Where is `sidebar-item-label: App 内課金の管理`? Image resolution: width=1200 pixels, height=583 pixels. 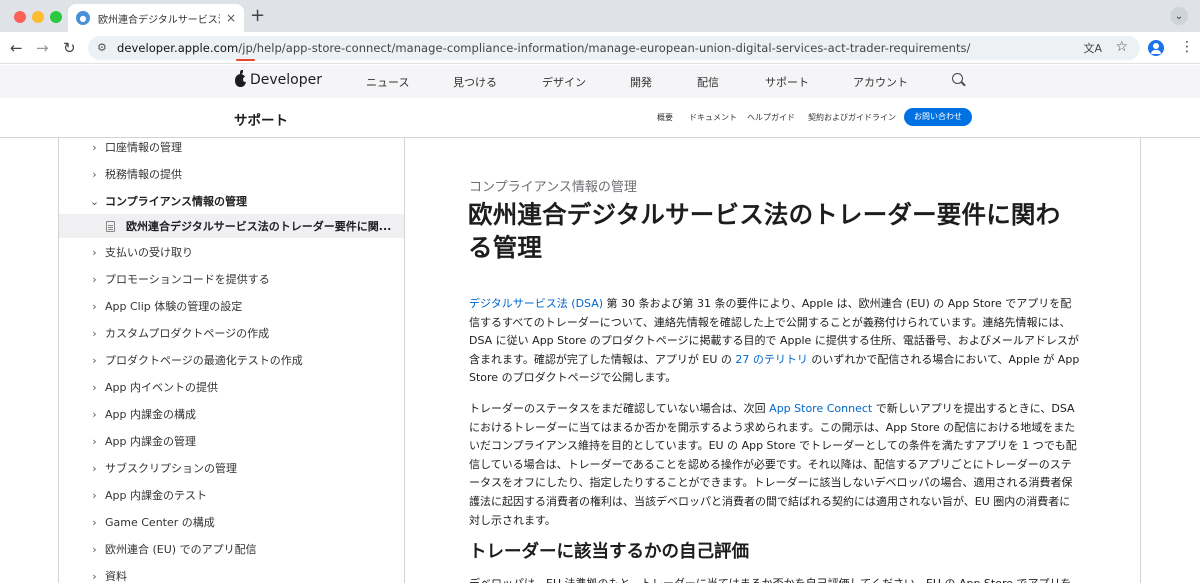
sidebar-item-label: App 内課金の管理 is located at coordinates (150, 441).